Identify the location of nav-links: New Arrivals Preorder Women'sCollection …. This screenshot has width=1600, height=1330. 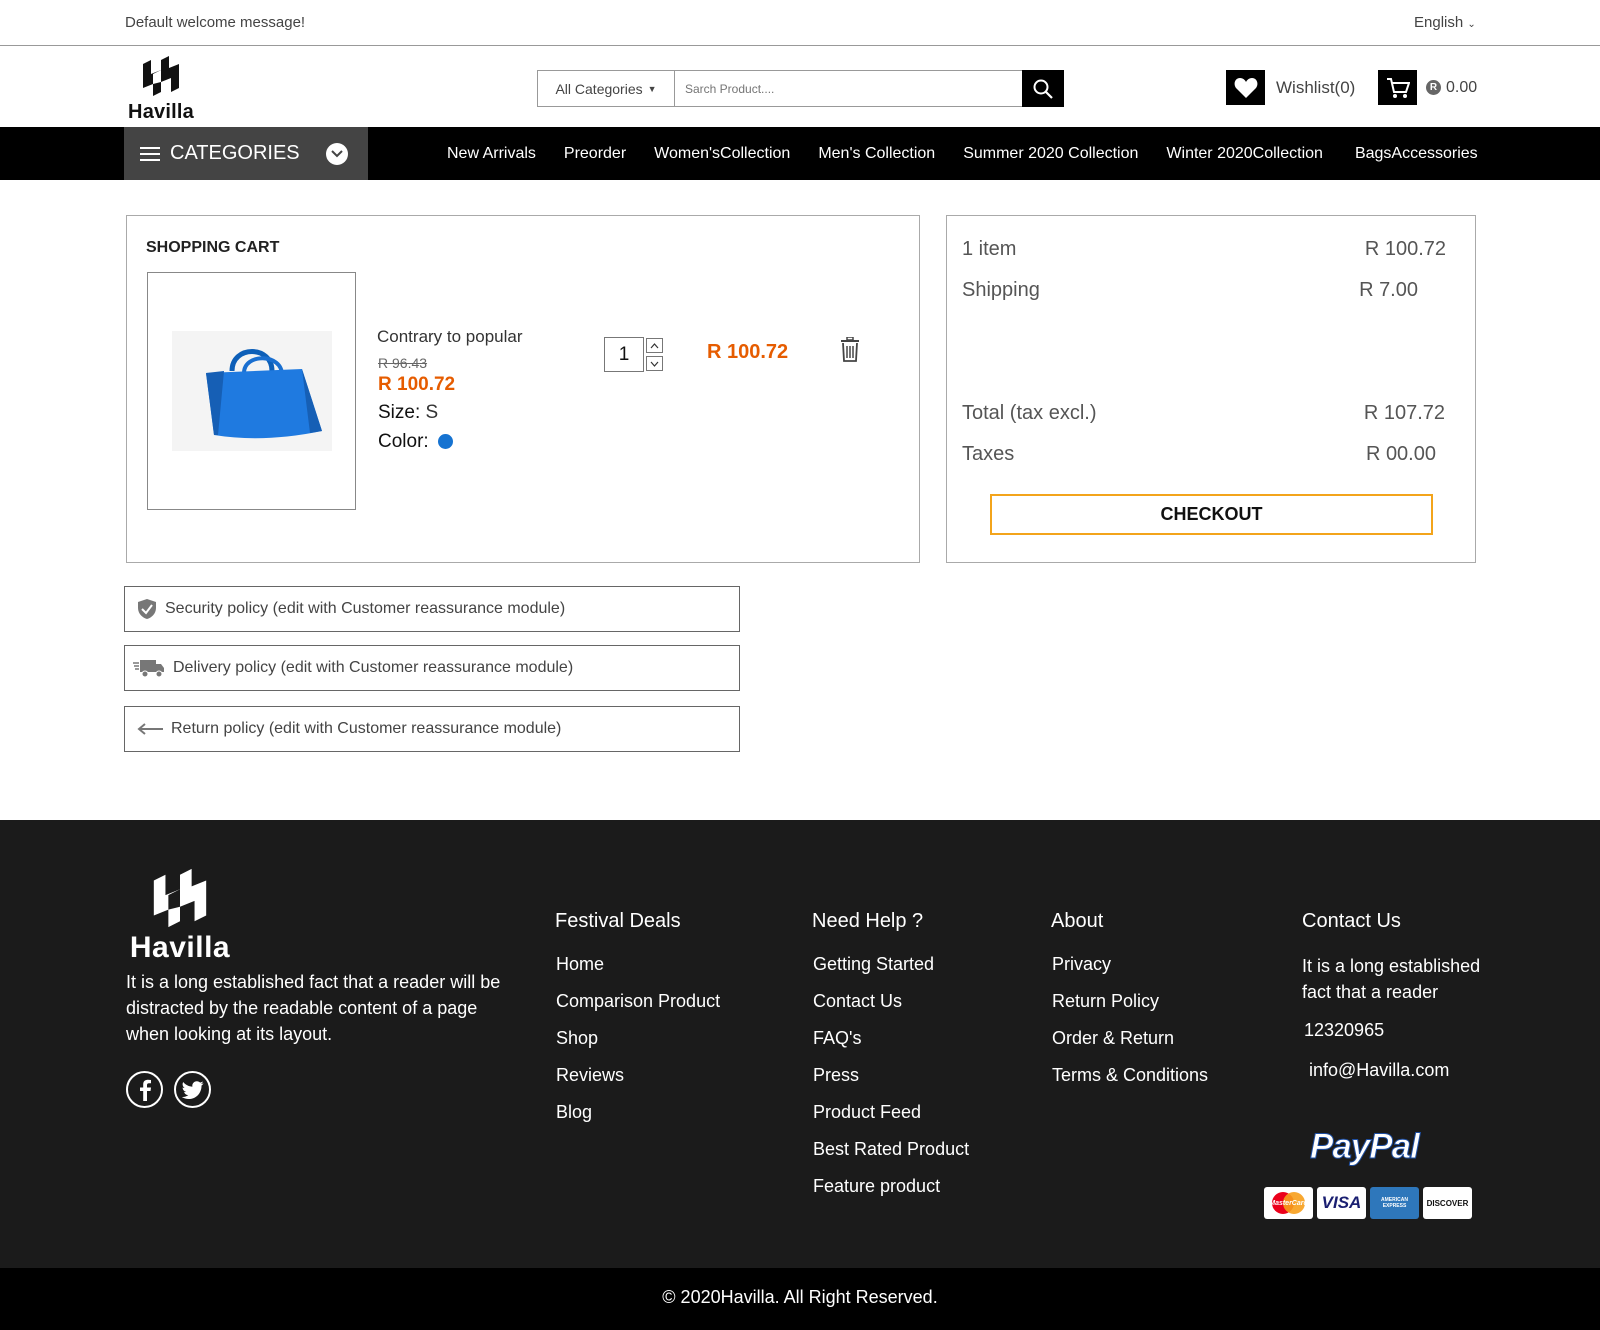
(962, 154).